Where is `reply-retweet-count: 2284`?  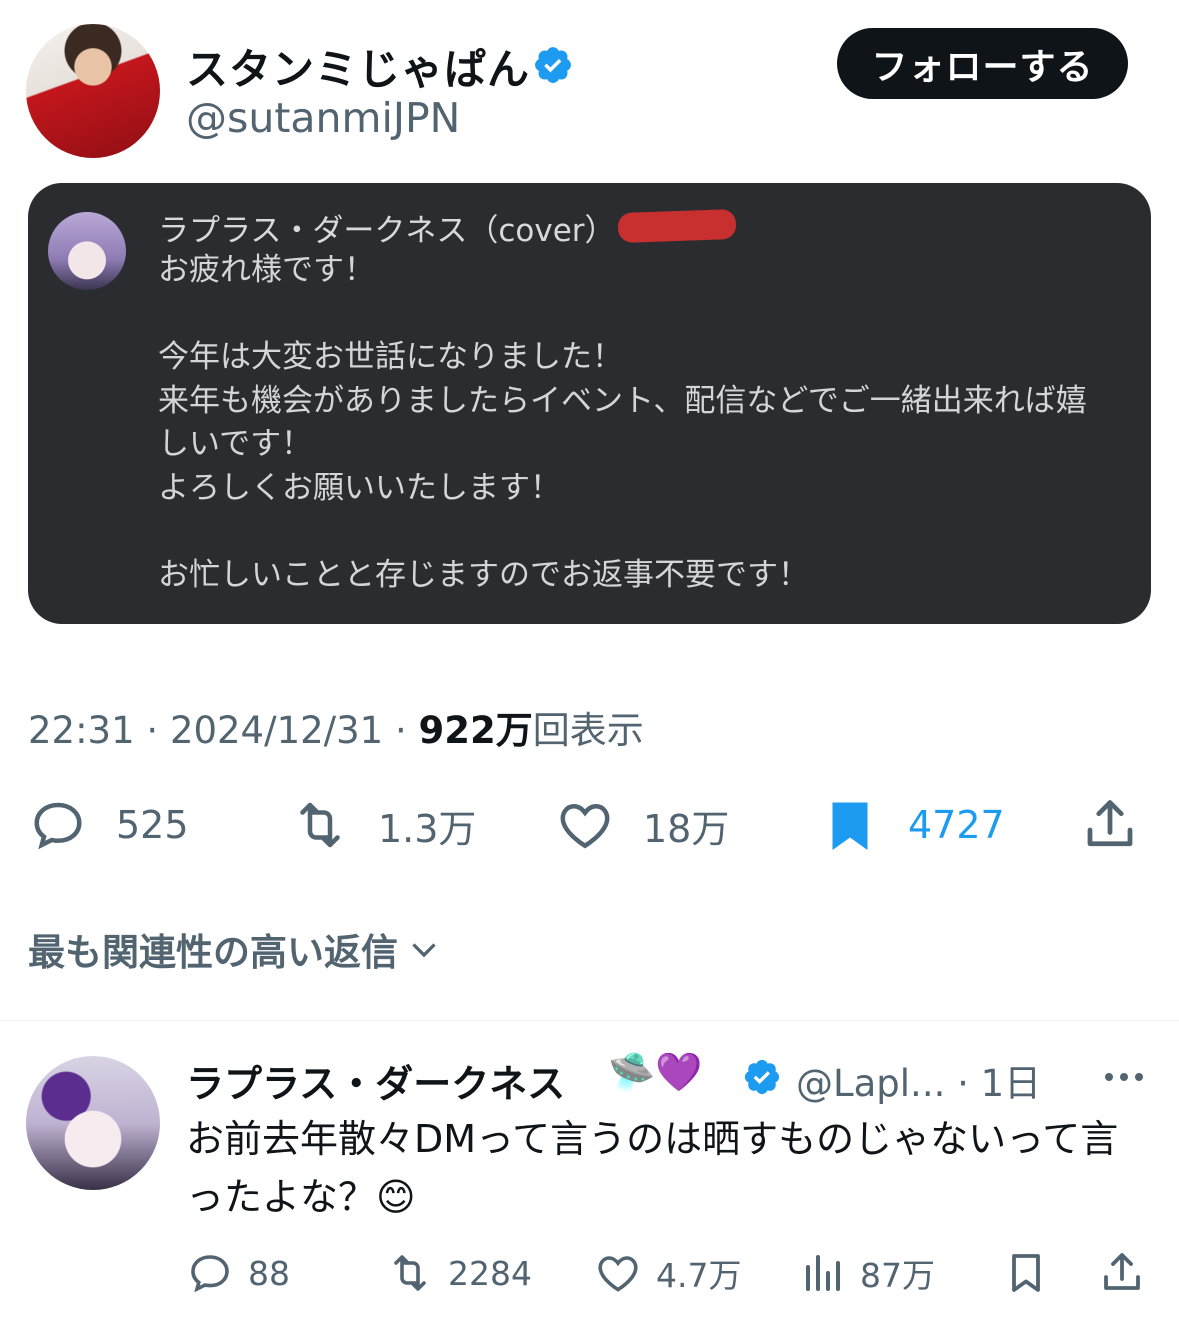 reply-retweet-count: 2284 is located at coordinates (490, 1273).